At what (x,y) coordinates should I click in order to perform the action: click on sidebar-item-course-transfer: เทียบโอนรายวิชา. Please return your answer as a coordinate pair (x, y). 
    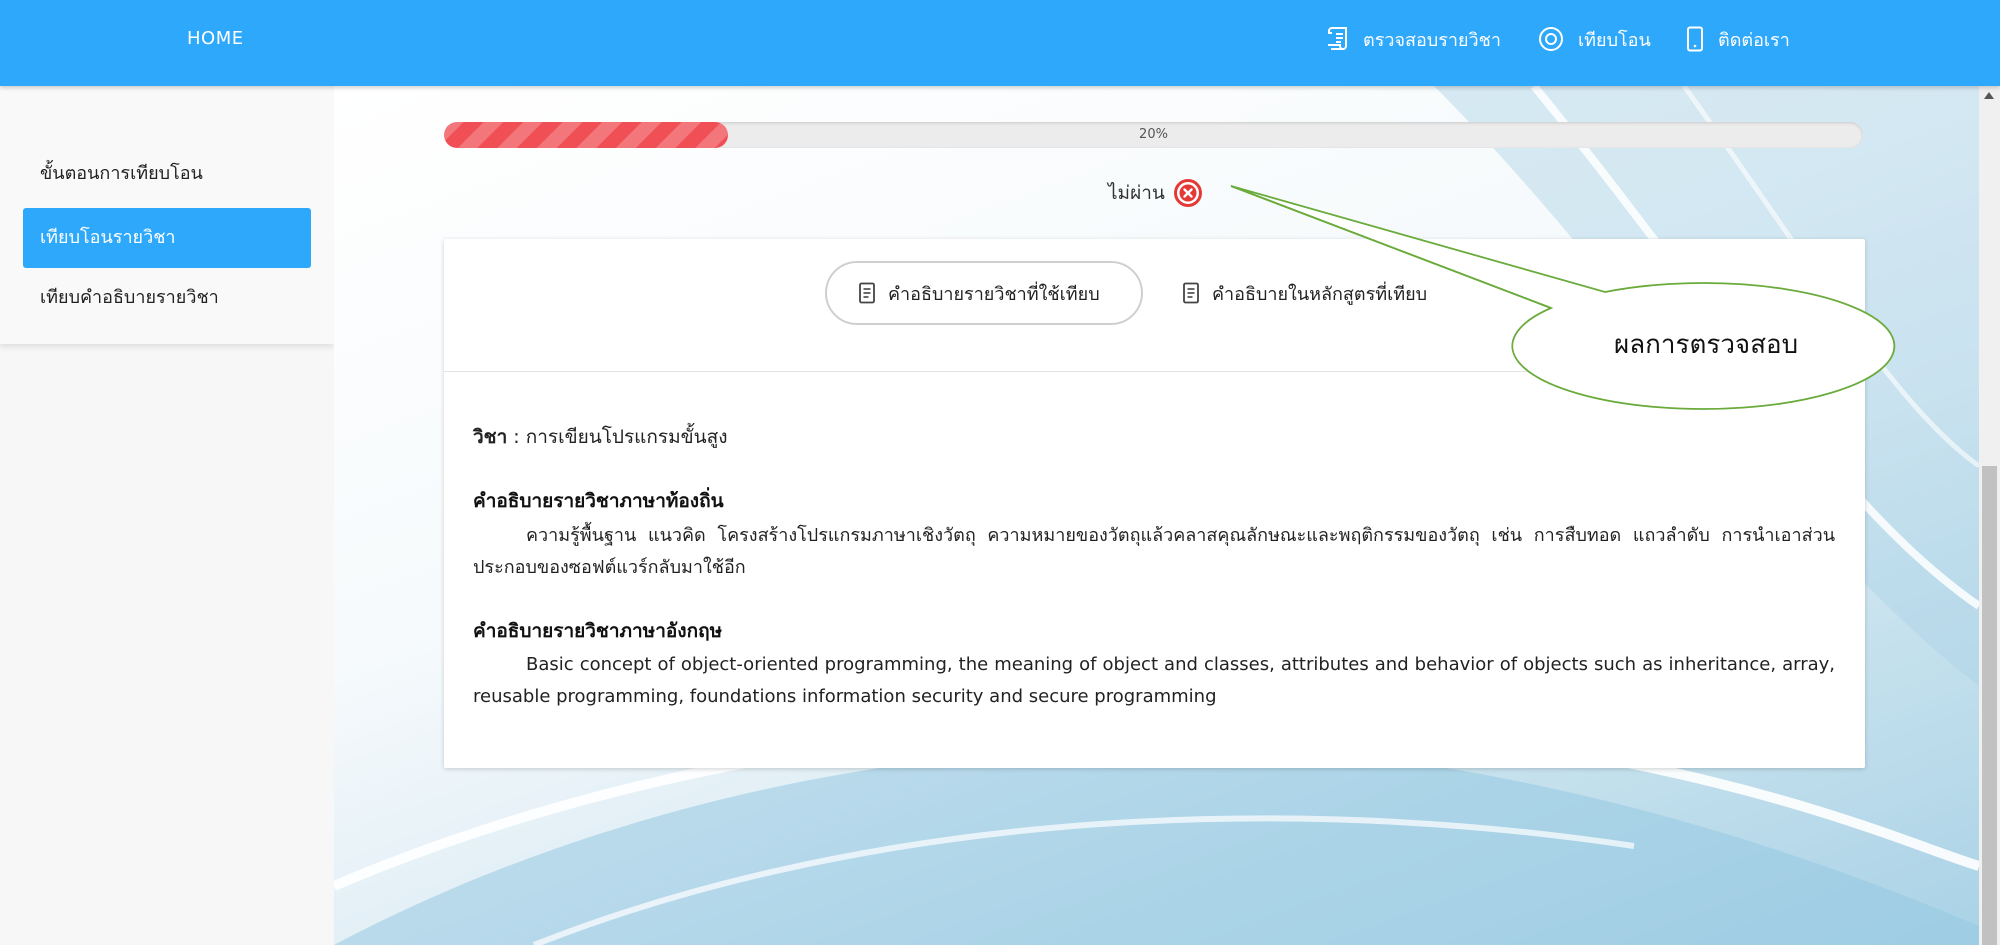
    Looking at the image, I should click on (167, 238).